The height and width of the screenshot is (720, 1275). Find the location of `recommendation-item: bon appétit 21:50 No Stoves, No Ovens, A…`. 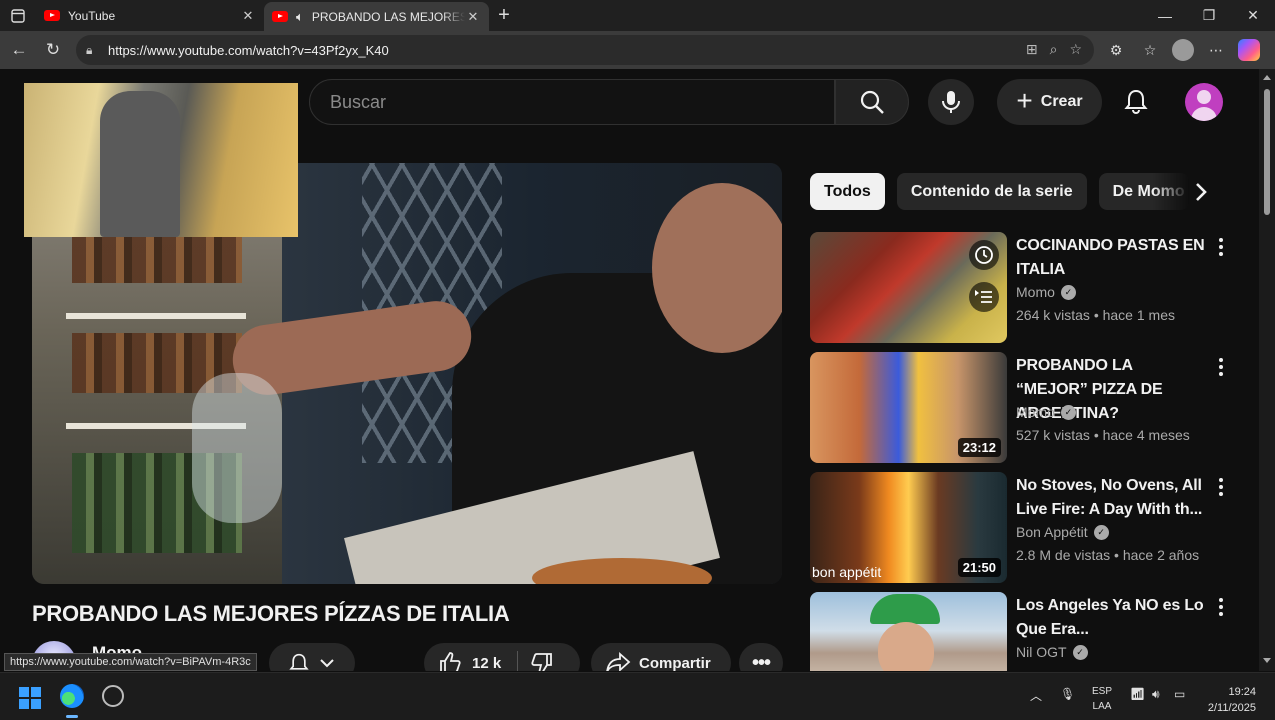

recommendation-item: bon appétit 21:50 No Stoves, No Ovens, A… is located at coordinates (1020, 528).